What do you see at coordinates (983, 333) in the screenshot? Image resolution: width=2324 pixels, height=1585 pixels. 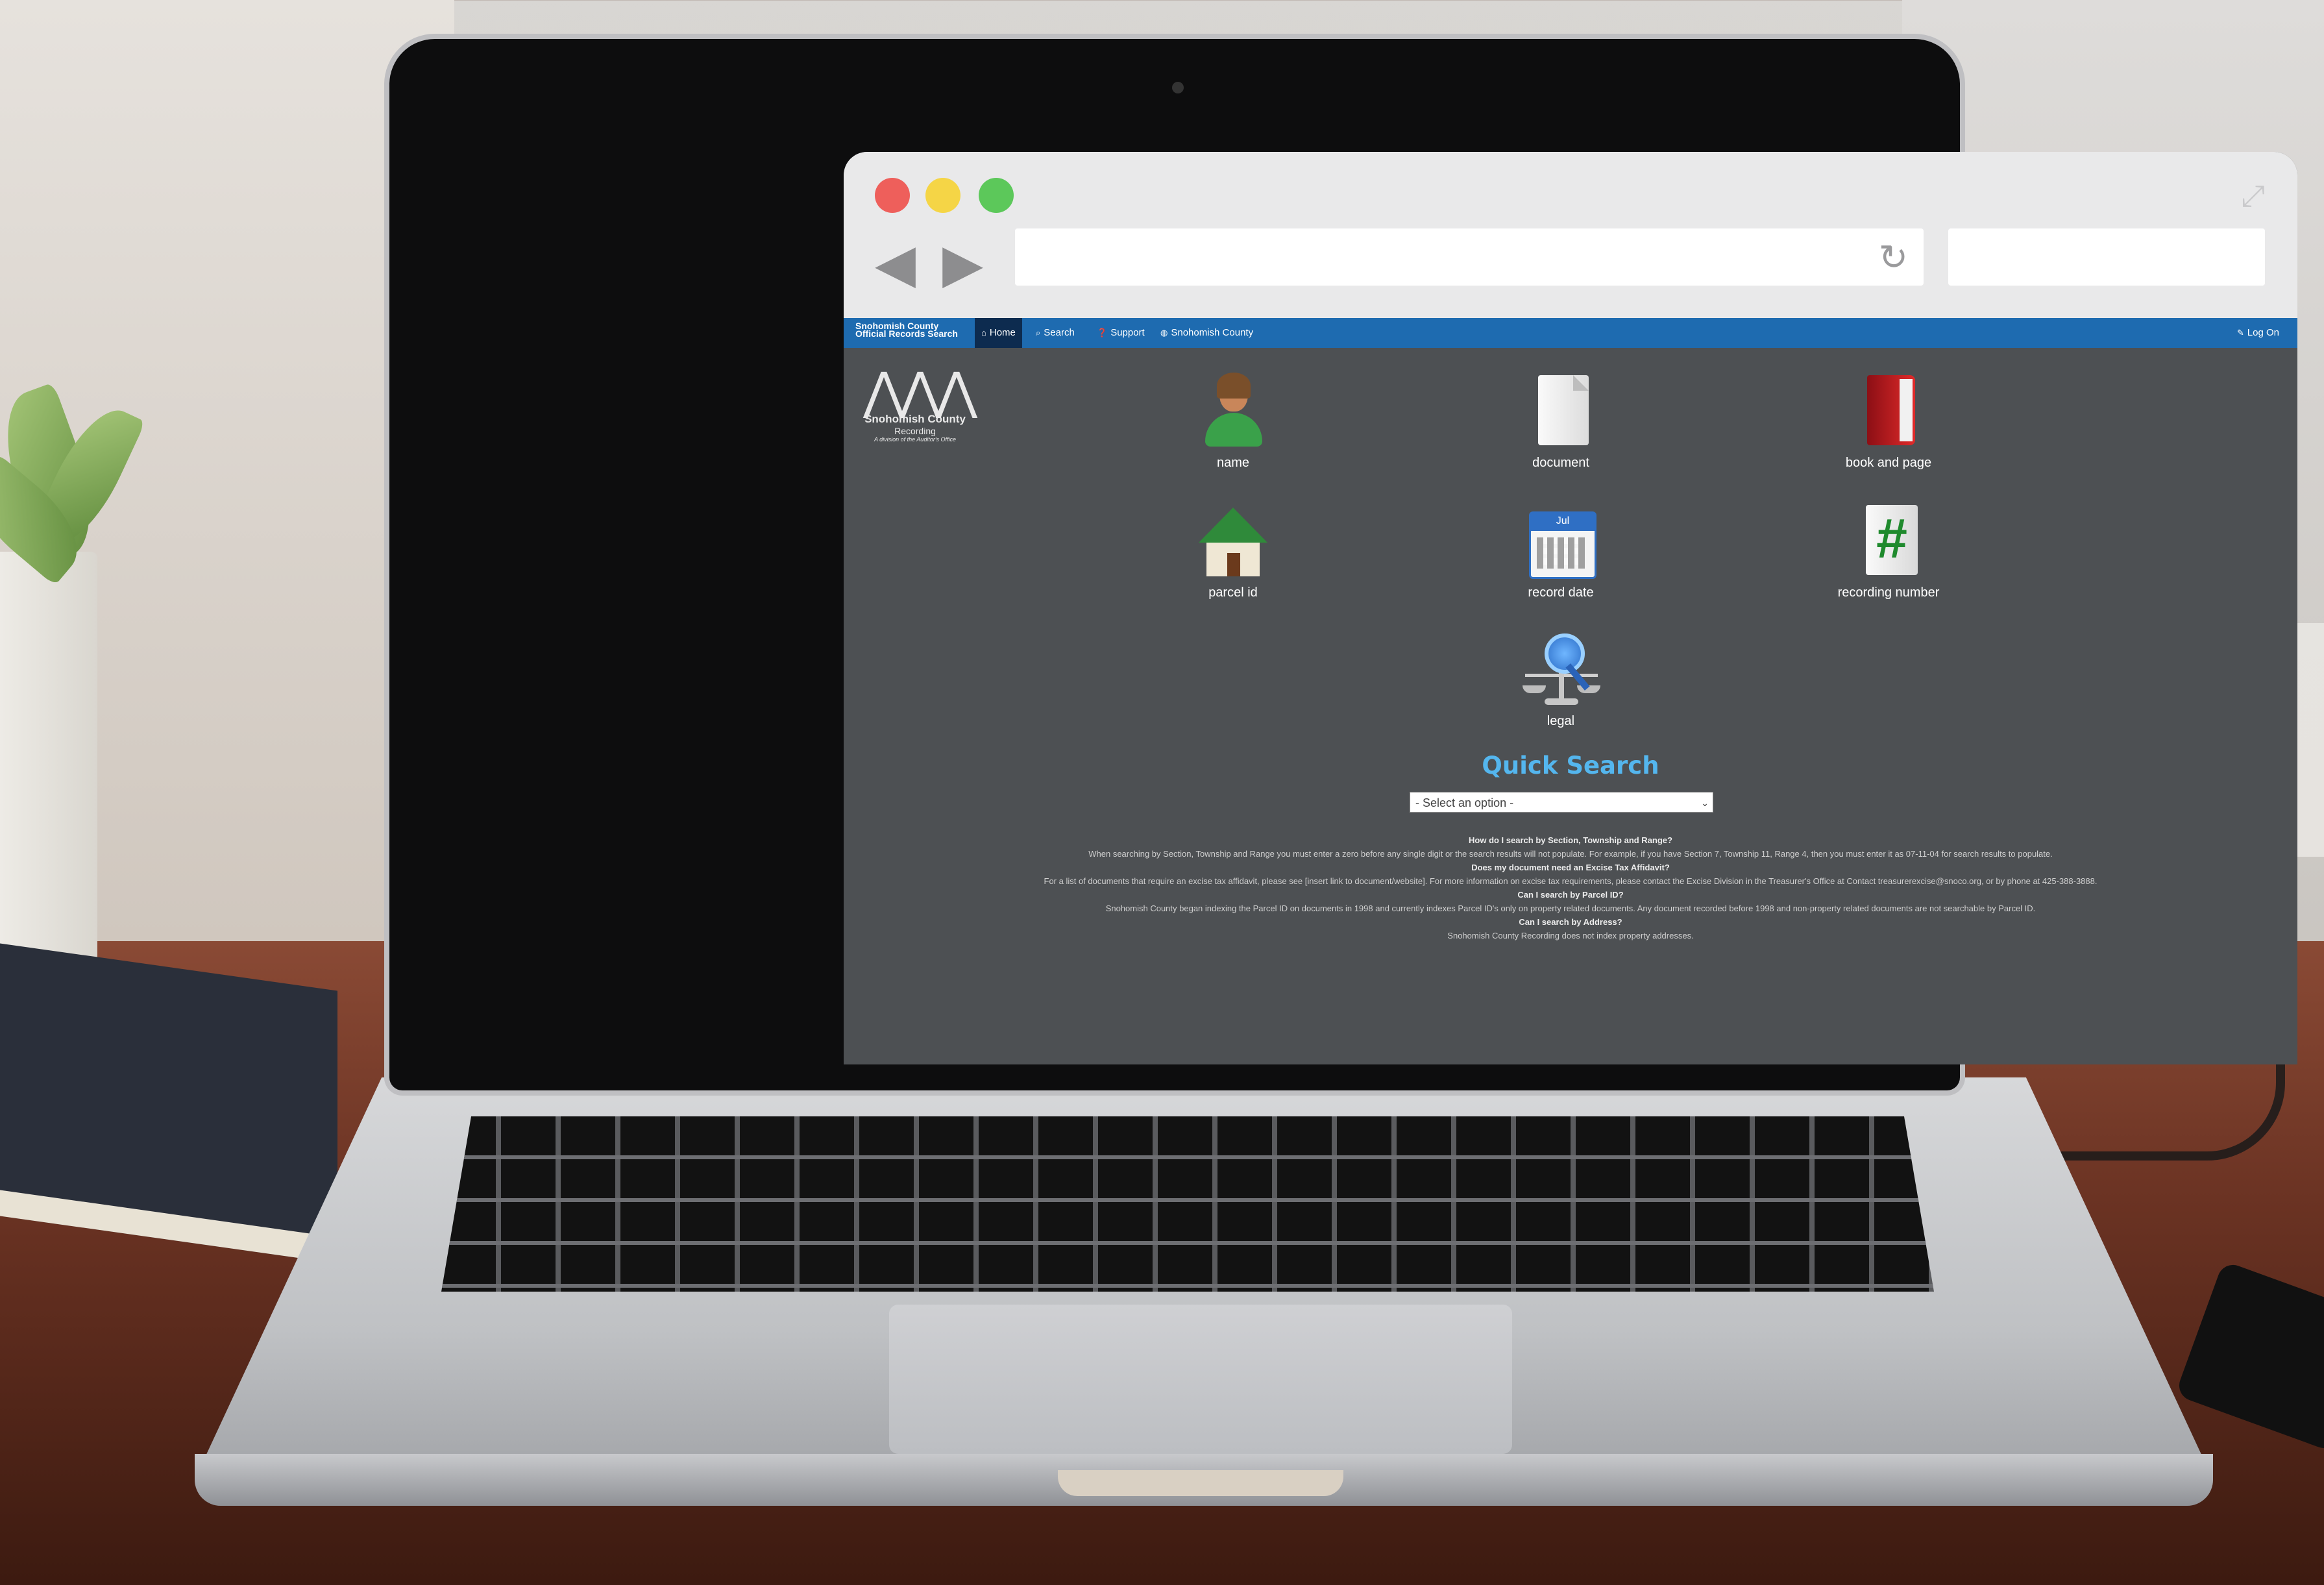 I see `home-icon: ⌂` at bounding box center [983, 333].